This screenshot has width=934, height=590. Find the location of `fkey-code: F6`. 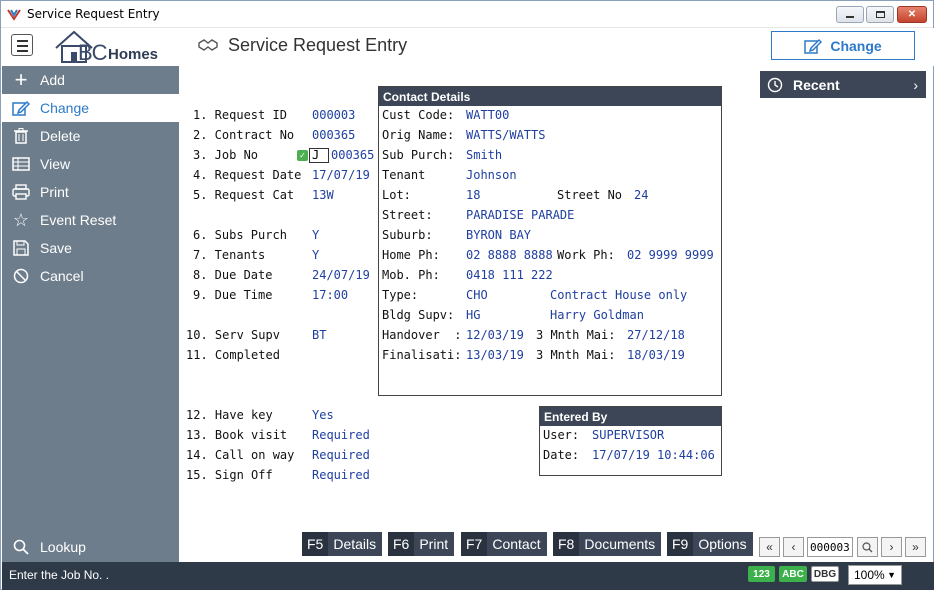

fkey-code: F6 is located at coordinates (401, 544).